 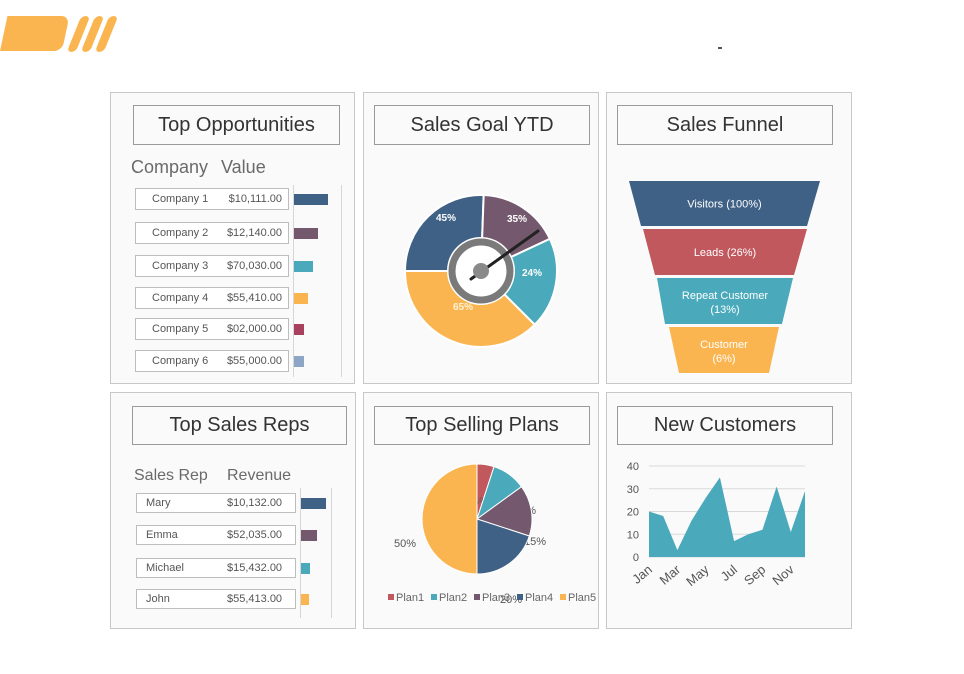 What do you see at coordinates (212, 266) in the screenshot?
I see `opportunity-row: Company 3 $70,030.00` at bounding box center [212, 266].